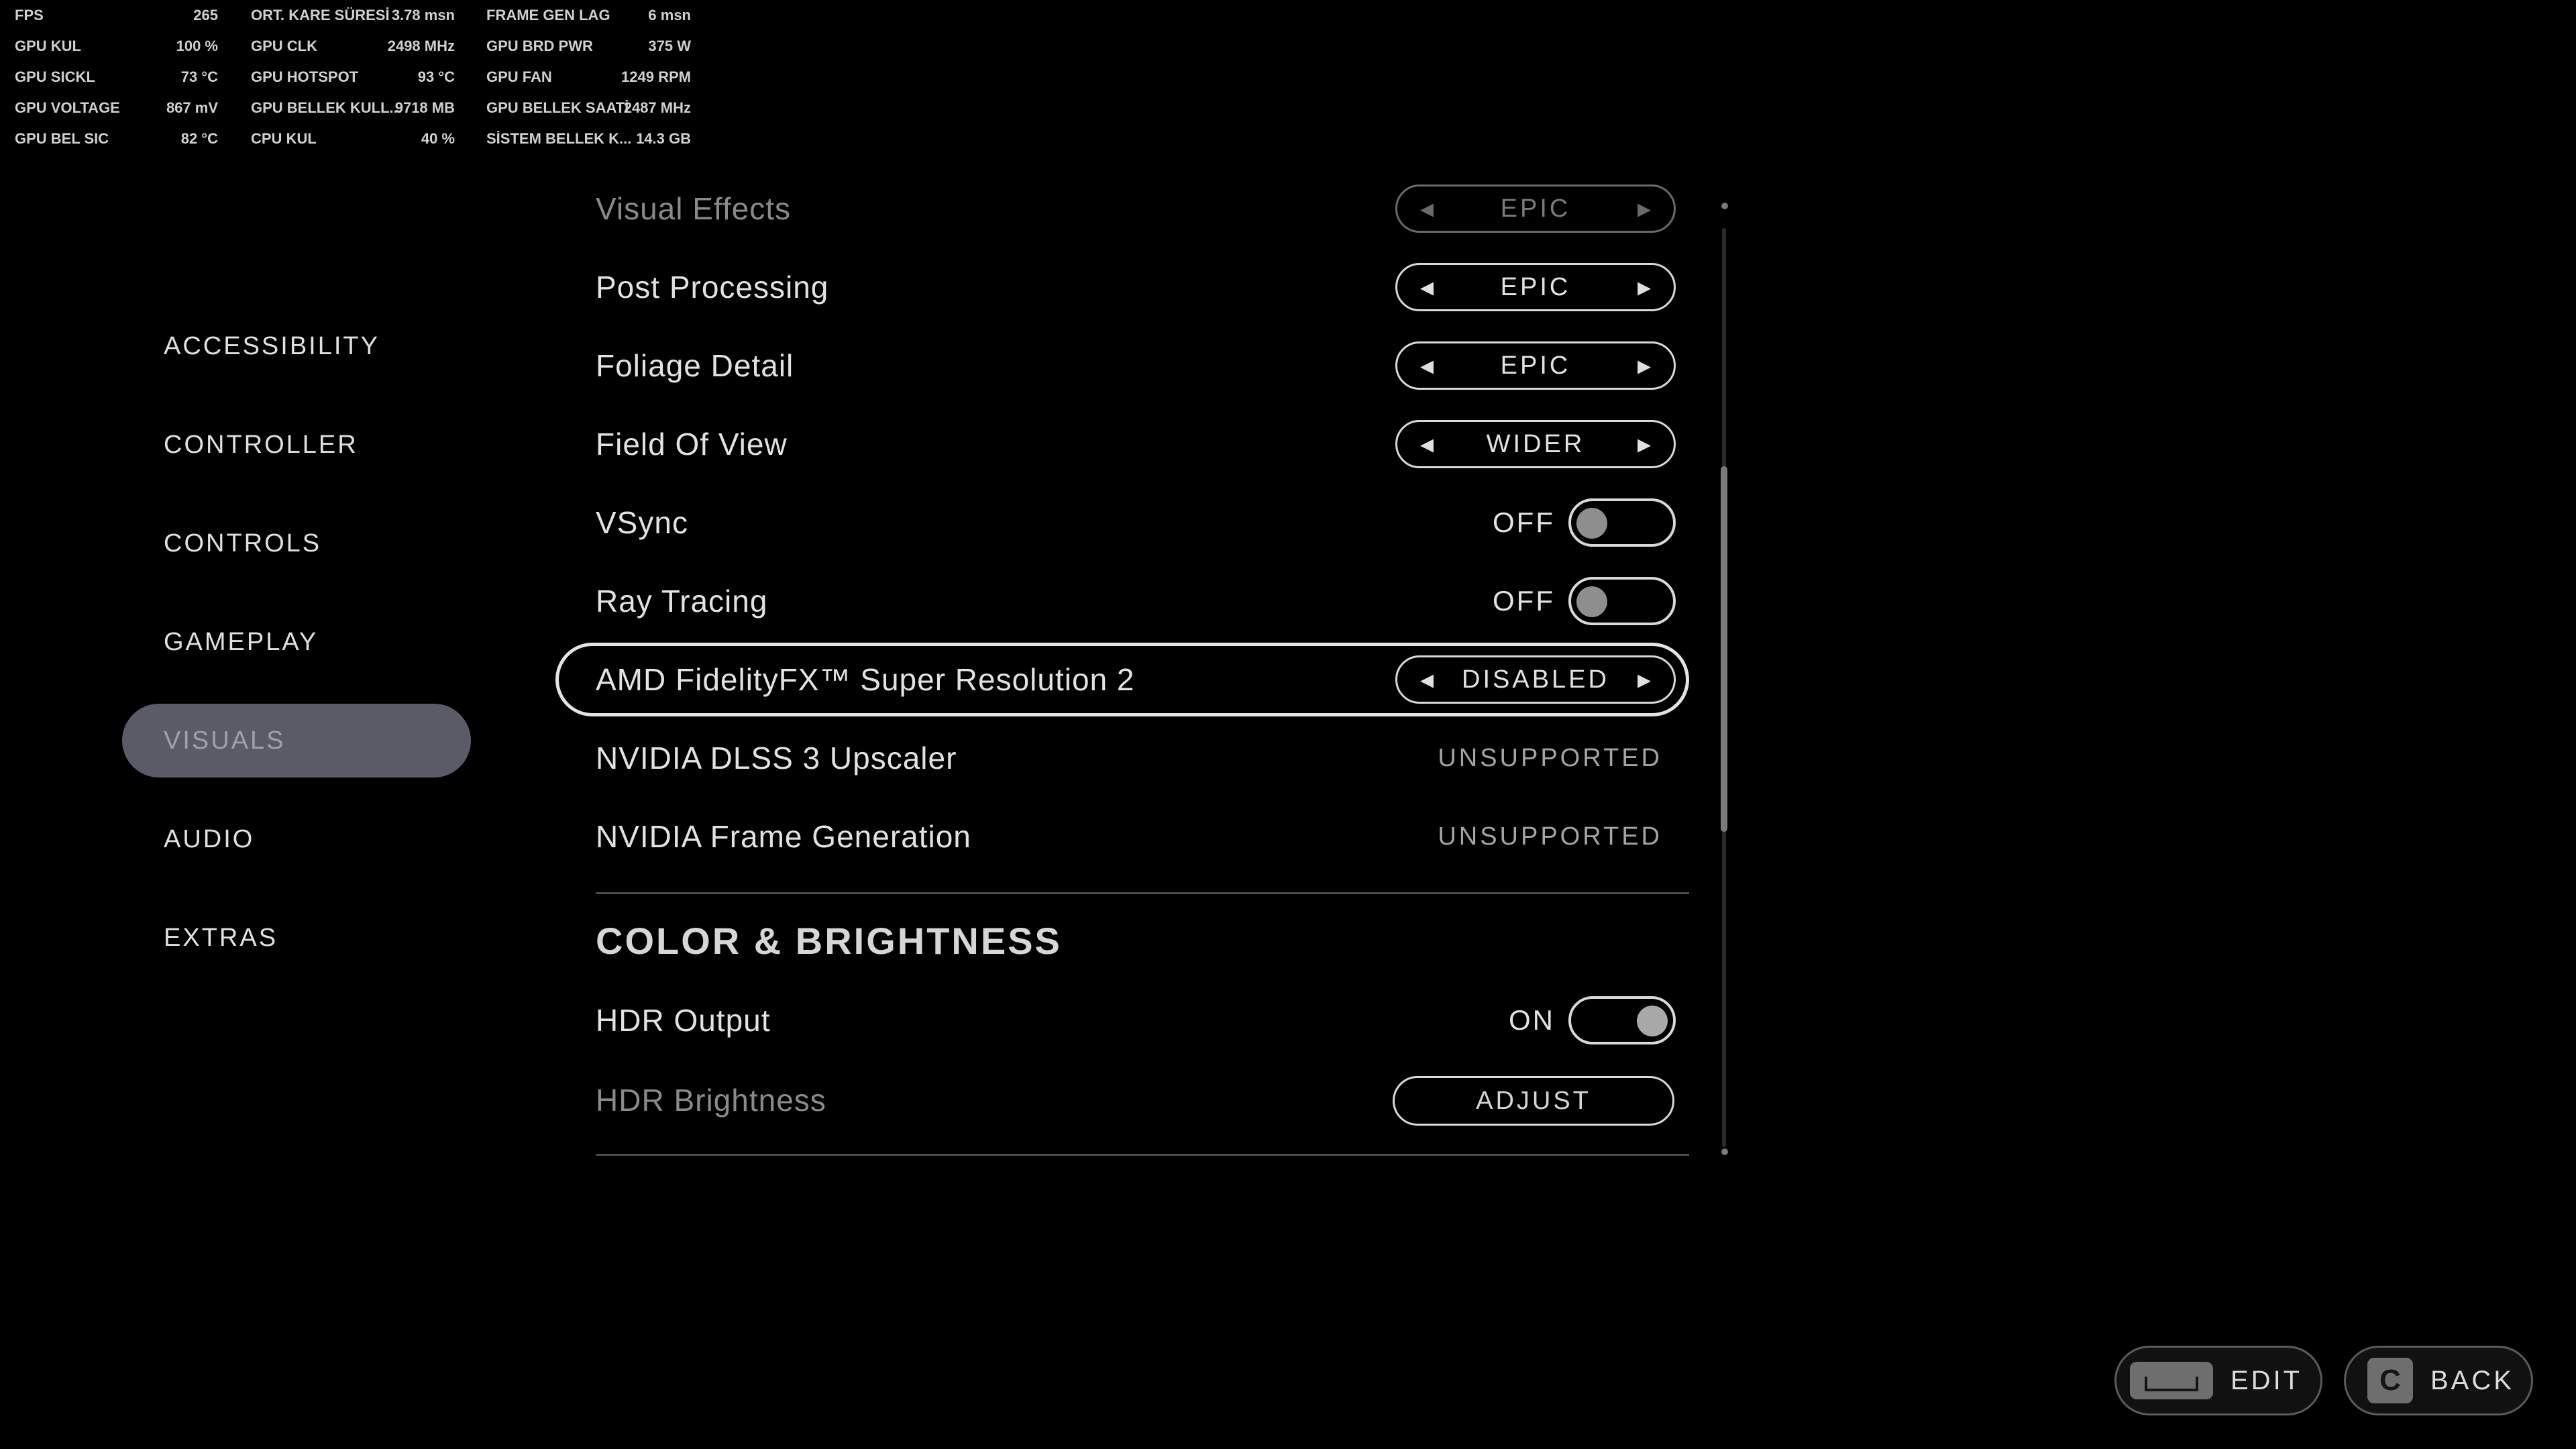 Image resolution: width=2576 pixels, height=1449 pixels. Describe the element at coordinates (296, 938) in the screenshot. I see `nav-item-extras: EXTRAS` at that location.